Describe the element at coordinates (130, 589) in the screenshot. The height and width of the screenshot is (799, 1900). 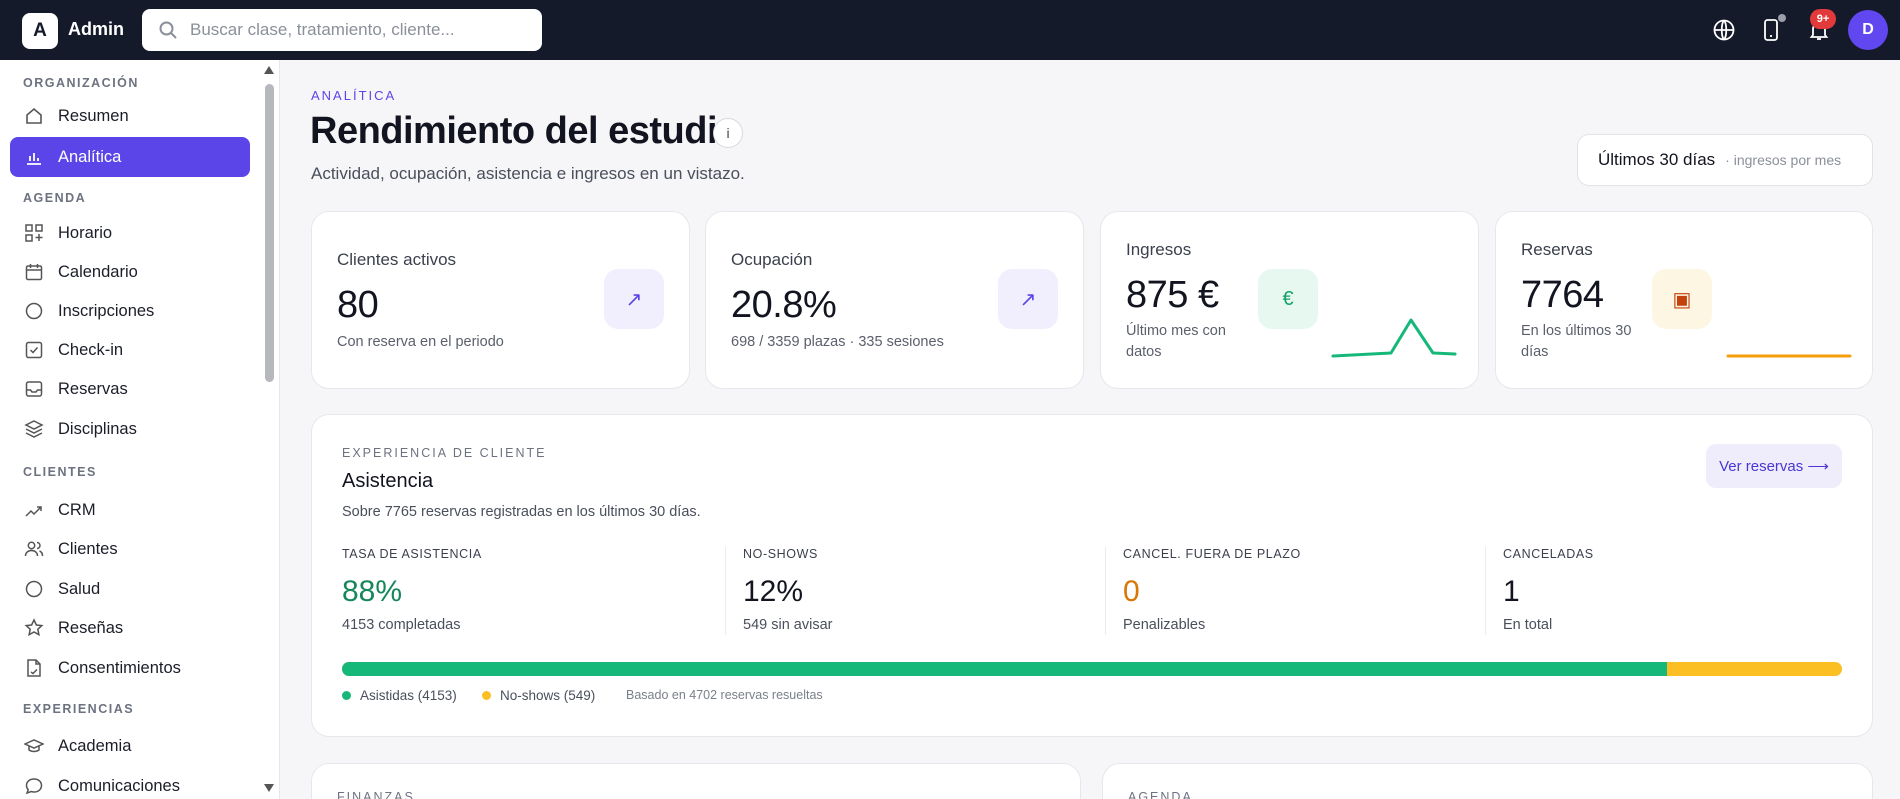
I see `sidebar-item-salud: Salud` at that location.